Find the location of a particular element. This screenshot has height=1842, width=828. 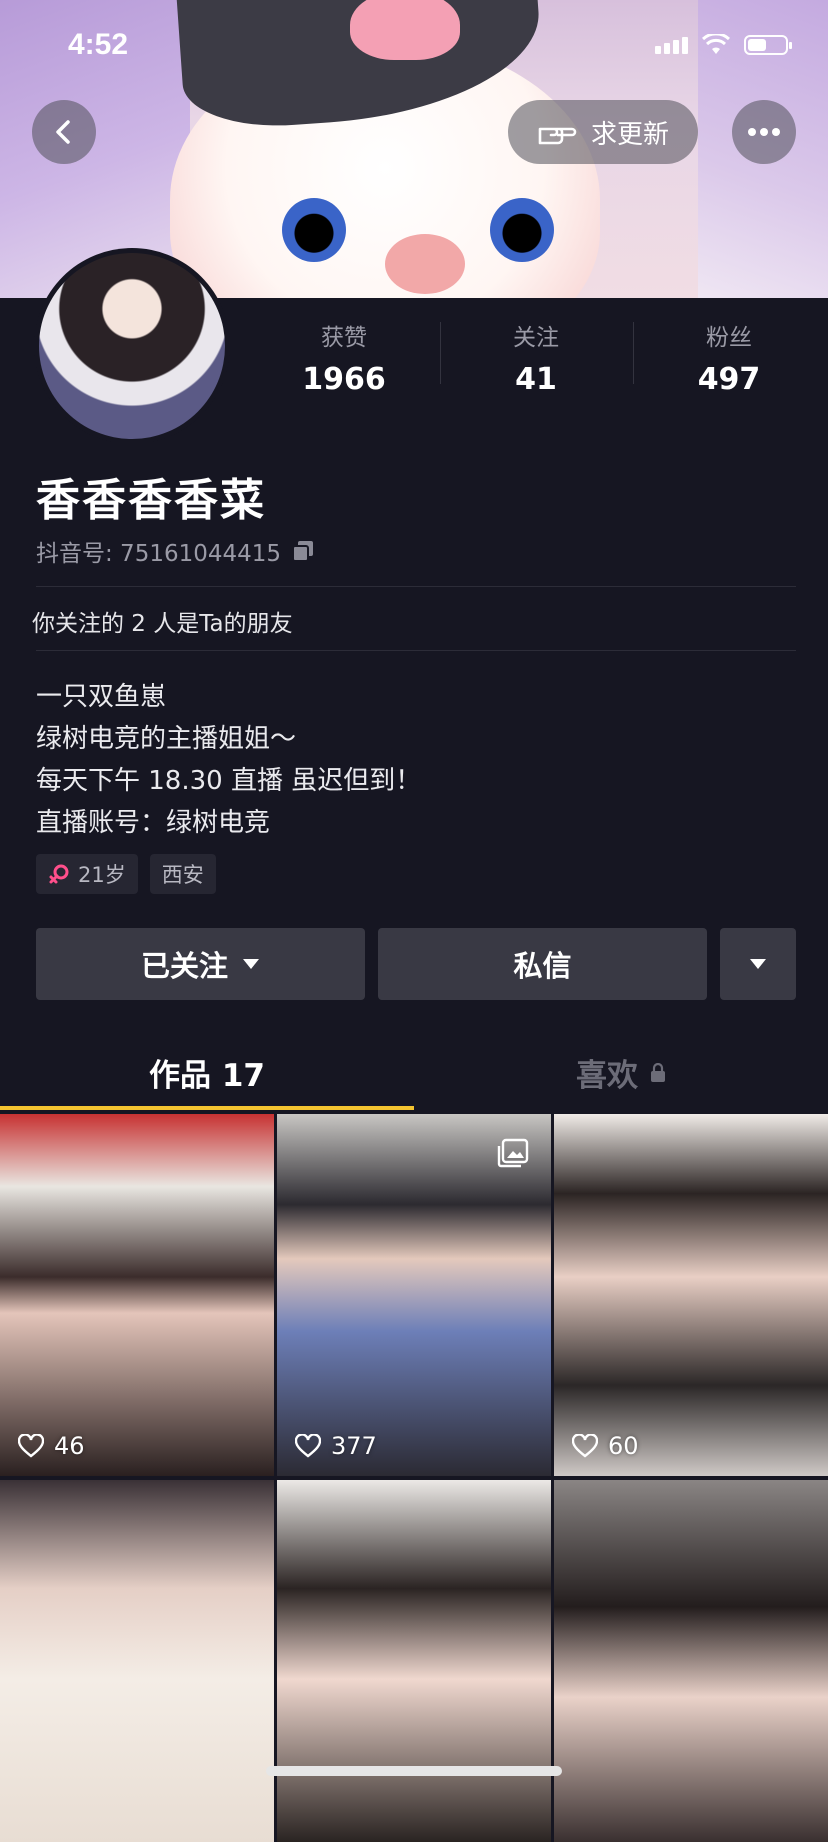

stat-likes: 获赞 1966 is located at coordinates (344, 357).